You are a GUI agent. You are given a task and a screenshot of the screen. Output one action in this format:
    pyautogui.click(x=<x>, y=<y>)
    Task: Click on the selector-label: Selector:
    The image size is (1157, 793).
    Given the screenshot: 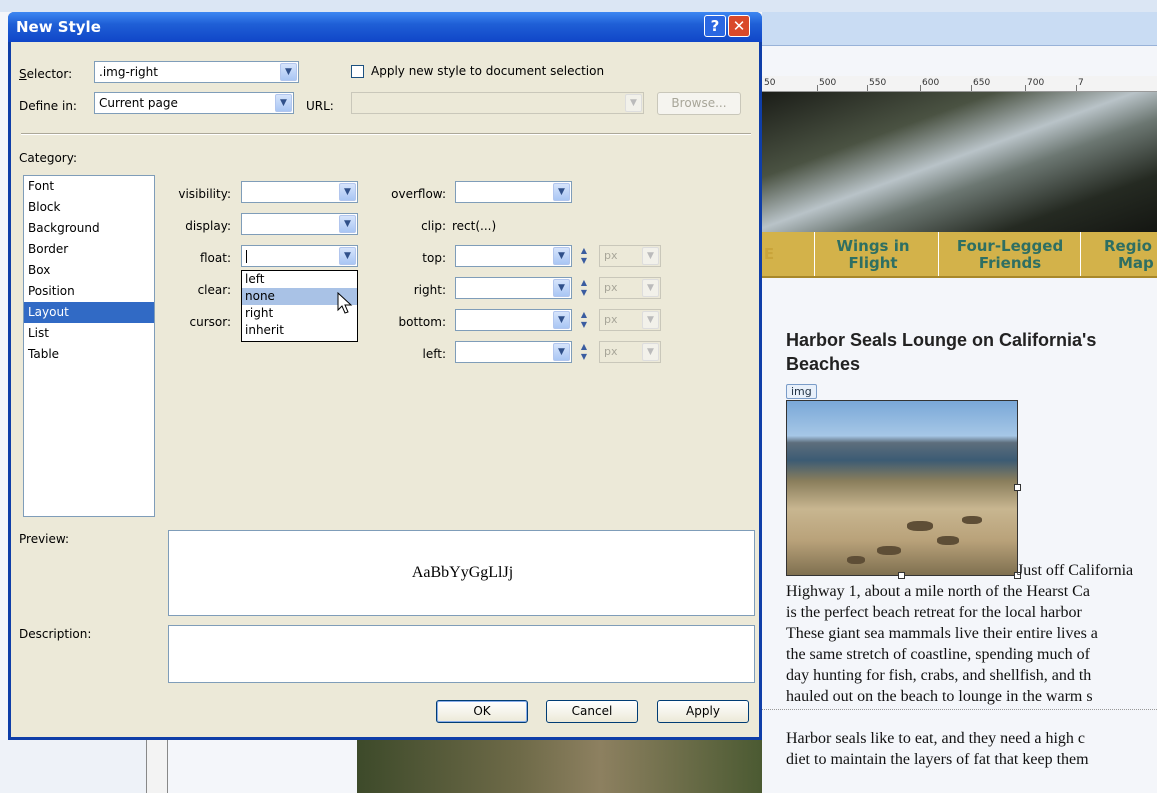 What is the action you would take?
    pyautogui.click(x=46, y=74)
    